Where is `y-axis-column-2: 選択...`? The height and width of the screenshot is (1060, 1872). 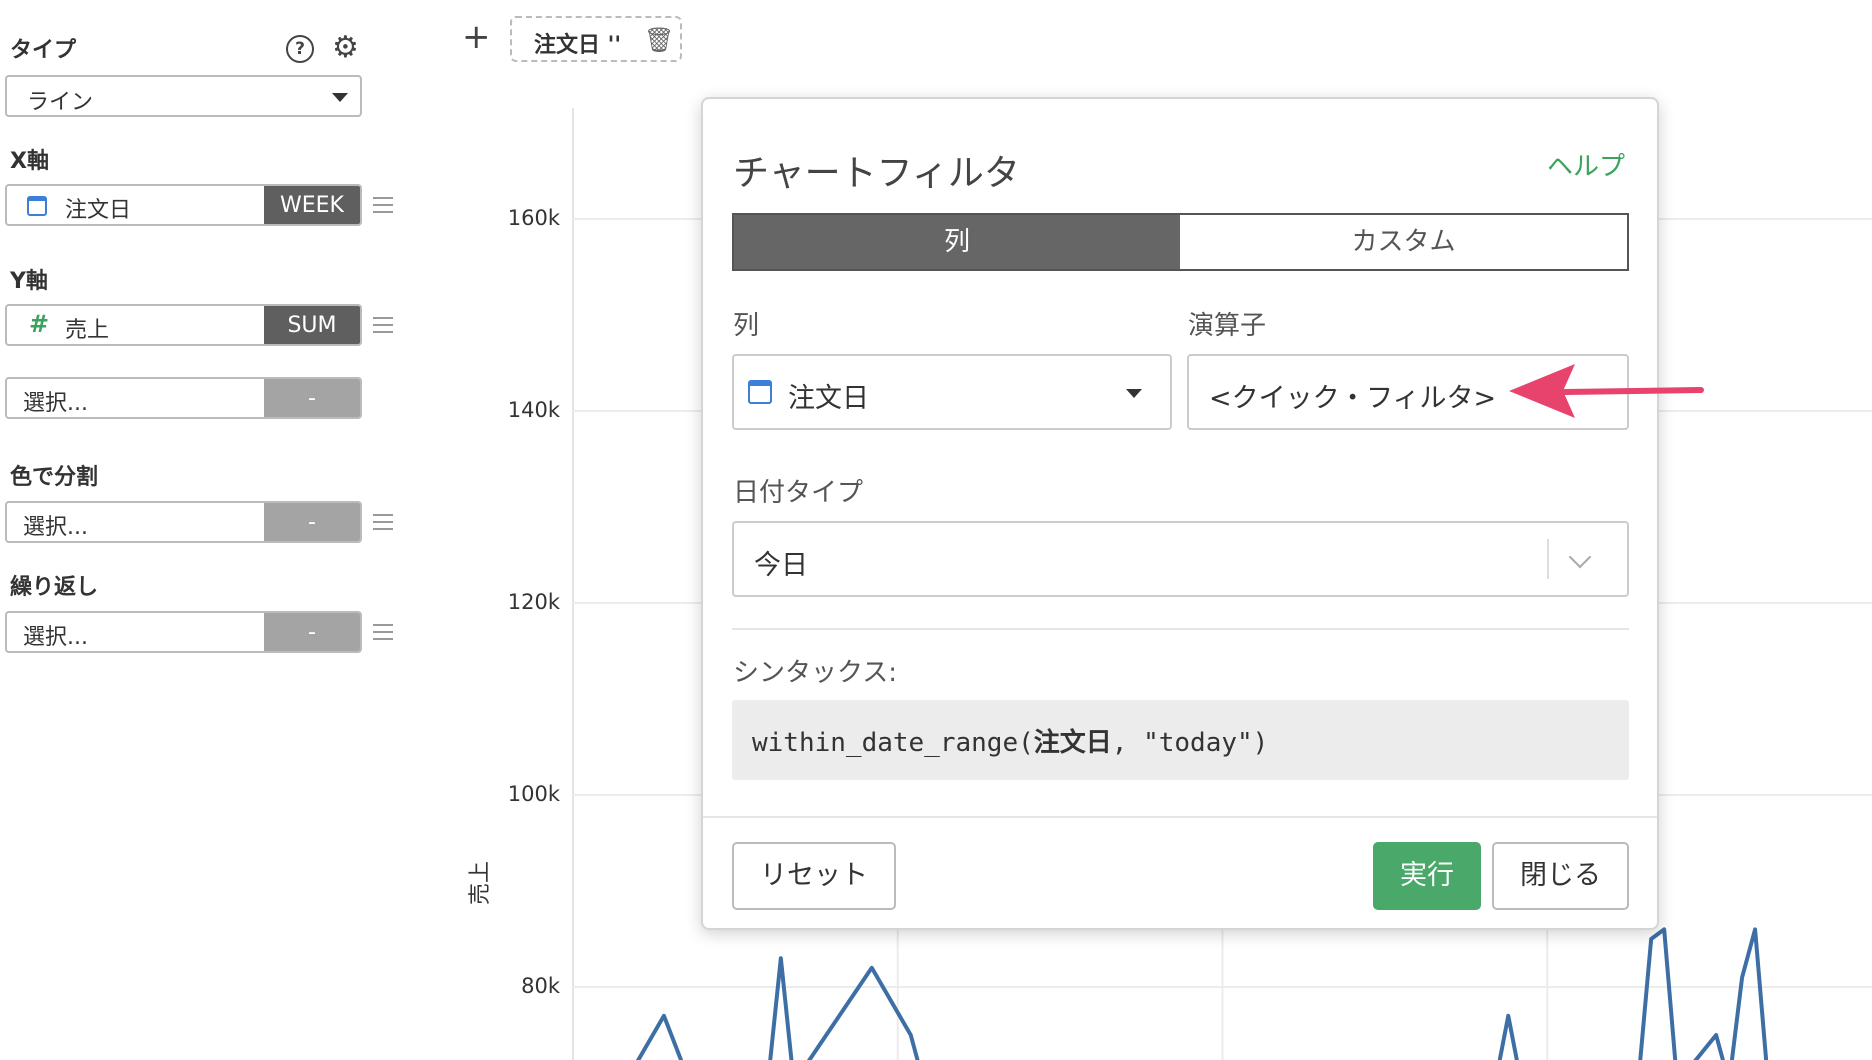
y-axis-column-2: 選択... is located at coordinates (136, 398).